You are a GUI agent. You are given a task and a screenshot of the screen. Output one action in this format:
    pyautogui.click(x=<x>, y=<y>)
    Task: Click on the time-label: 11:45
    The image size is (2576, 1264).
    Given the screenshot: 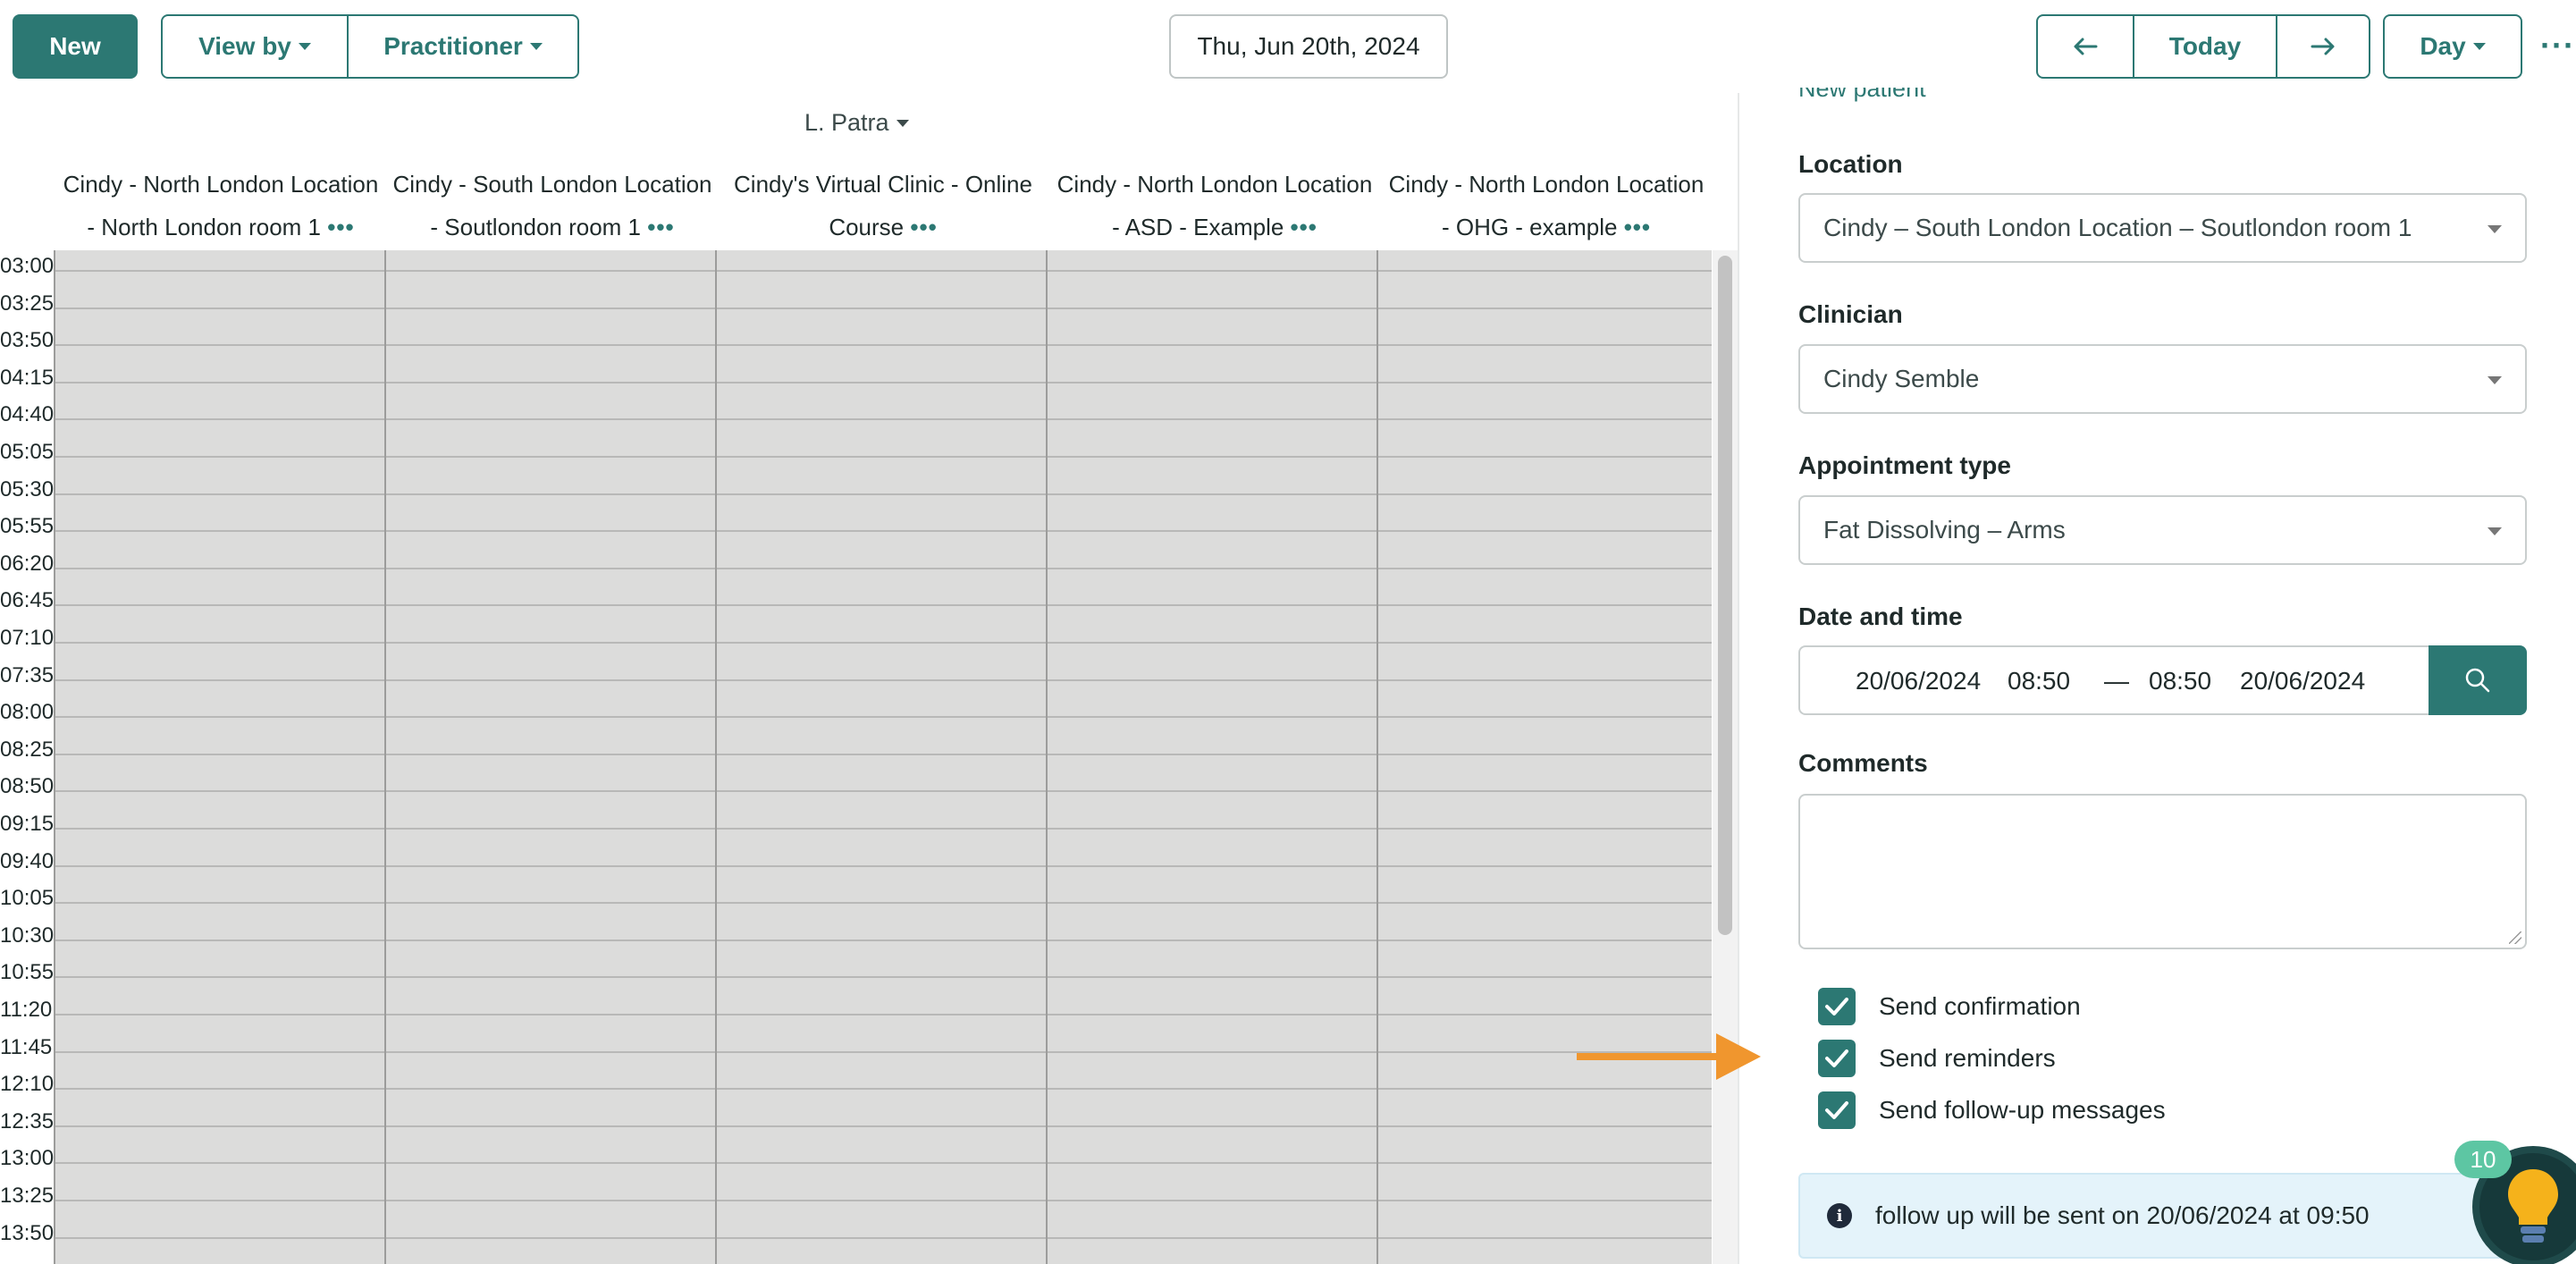 What is the action you would take?
    pyautogui.click(x=27, y=1047)
    